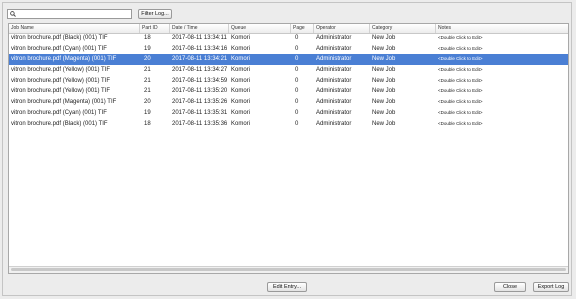 This screenshot has width=576, height=299. What do you see at coordinates (199, 28) in the screenshot?
I see `column-header-date-time: Date / Time` at bounding box center [199, 28].